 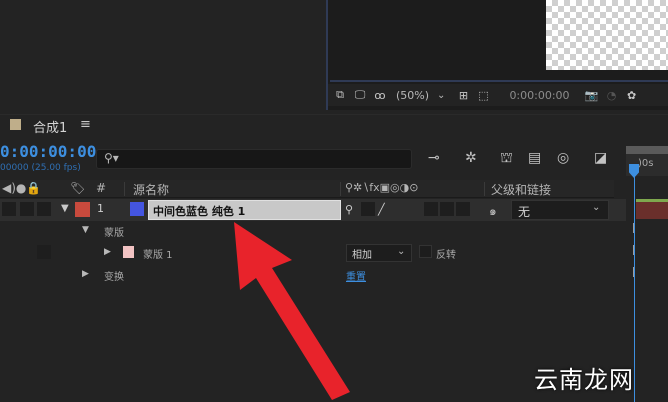 I want to click on effects-switch, so click(x=431, y=209).